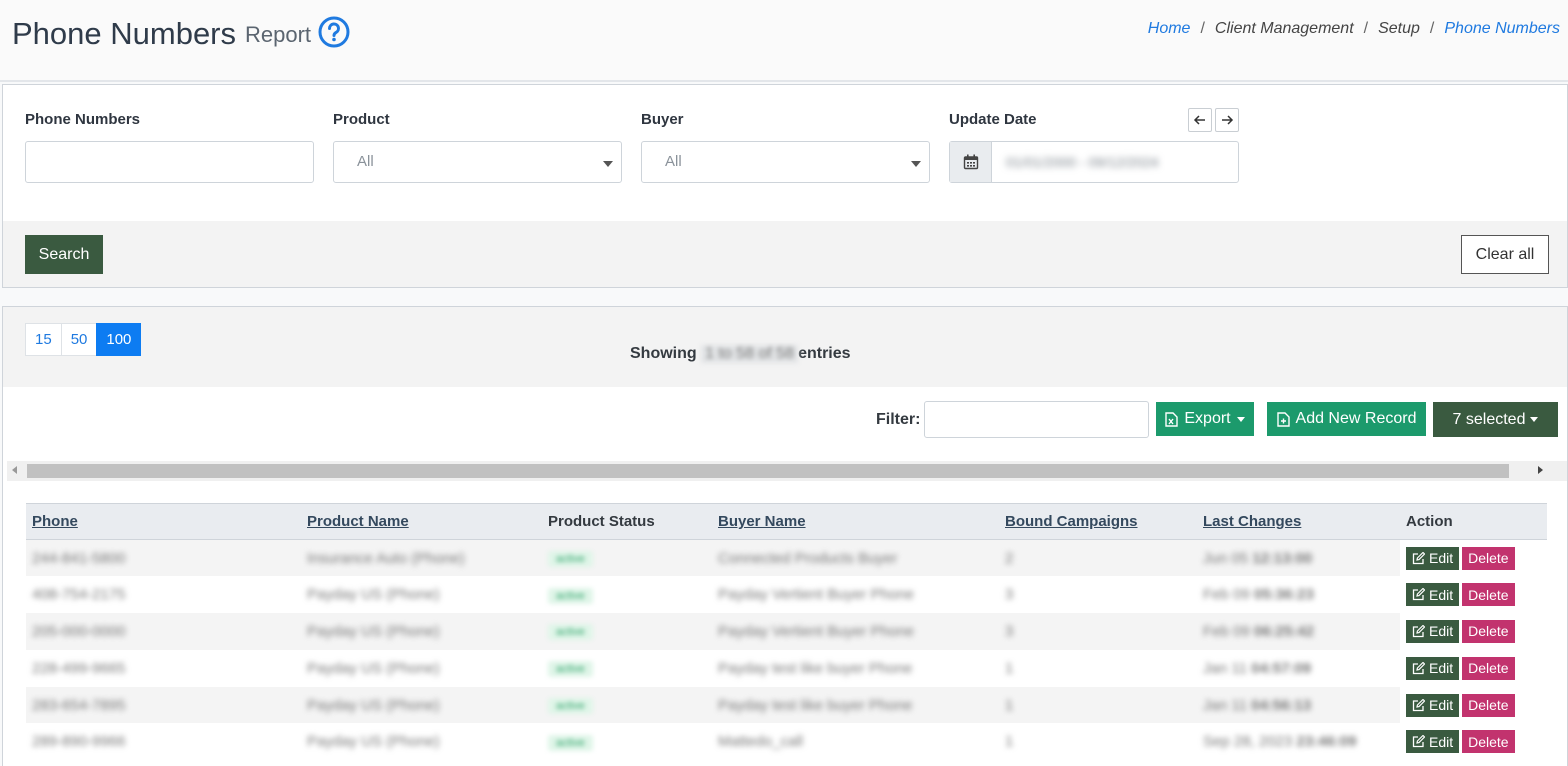  What do you see at coordinates (855, 705) in the screenshot?
I see `buyer-cell: Payday test like buyer Phone` at bounding box center [855, 705].